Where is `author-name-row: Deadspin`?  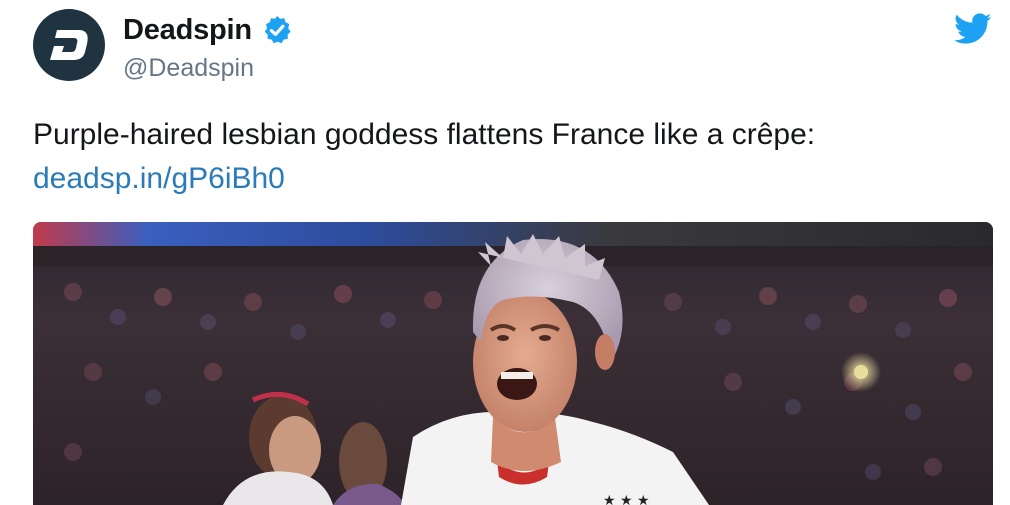 author-name-row: Deadspin is located at coordinates (208, 30).